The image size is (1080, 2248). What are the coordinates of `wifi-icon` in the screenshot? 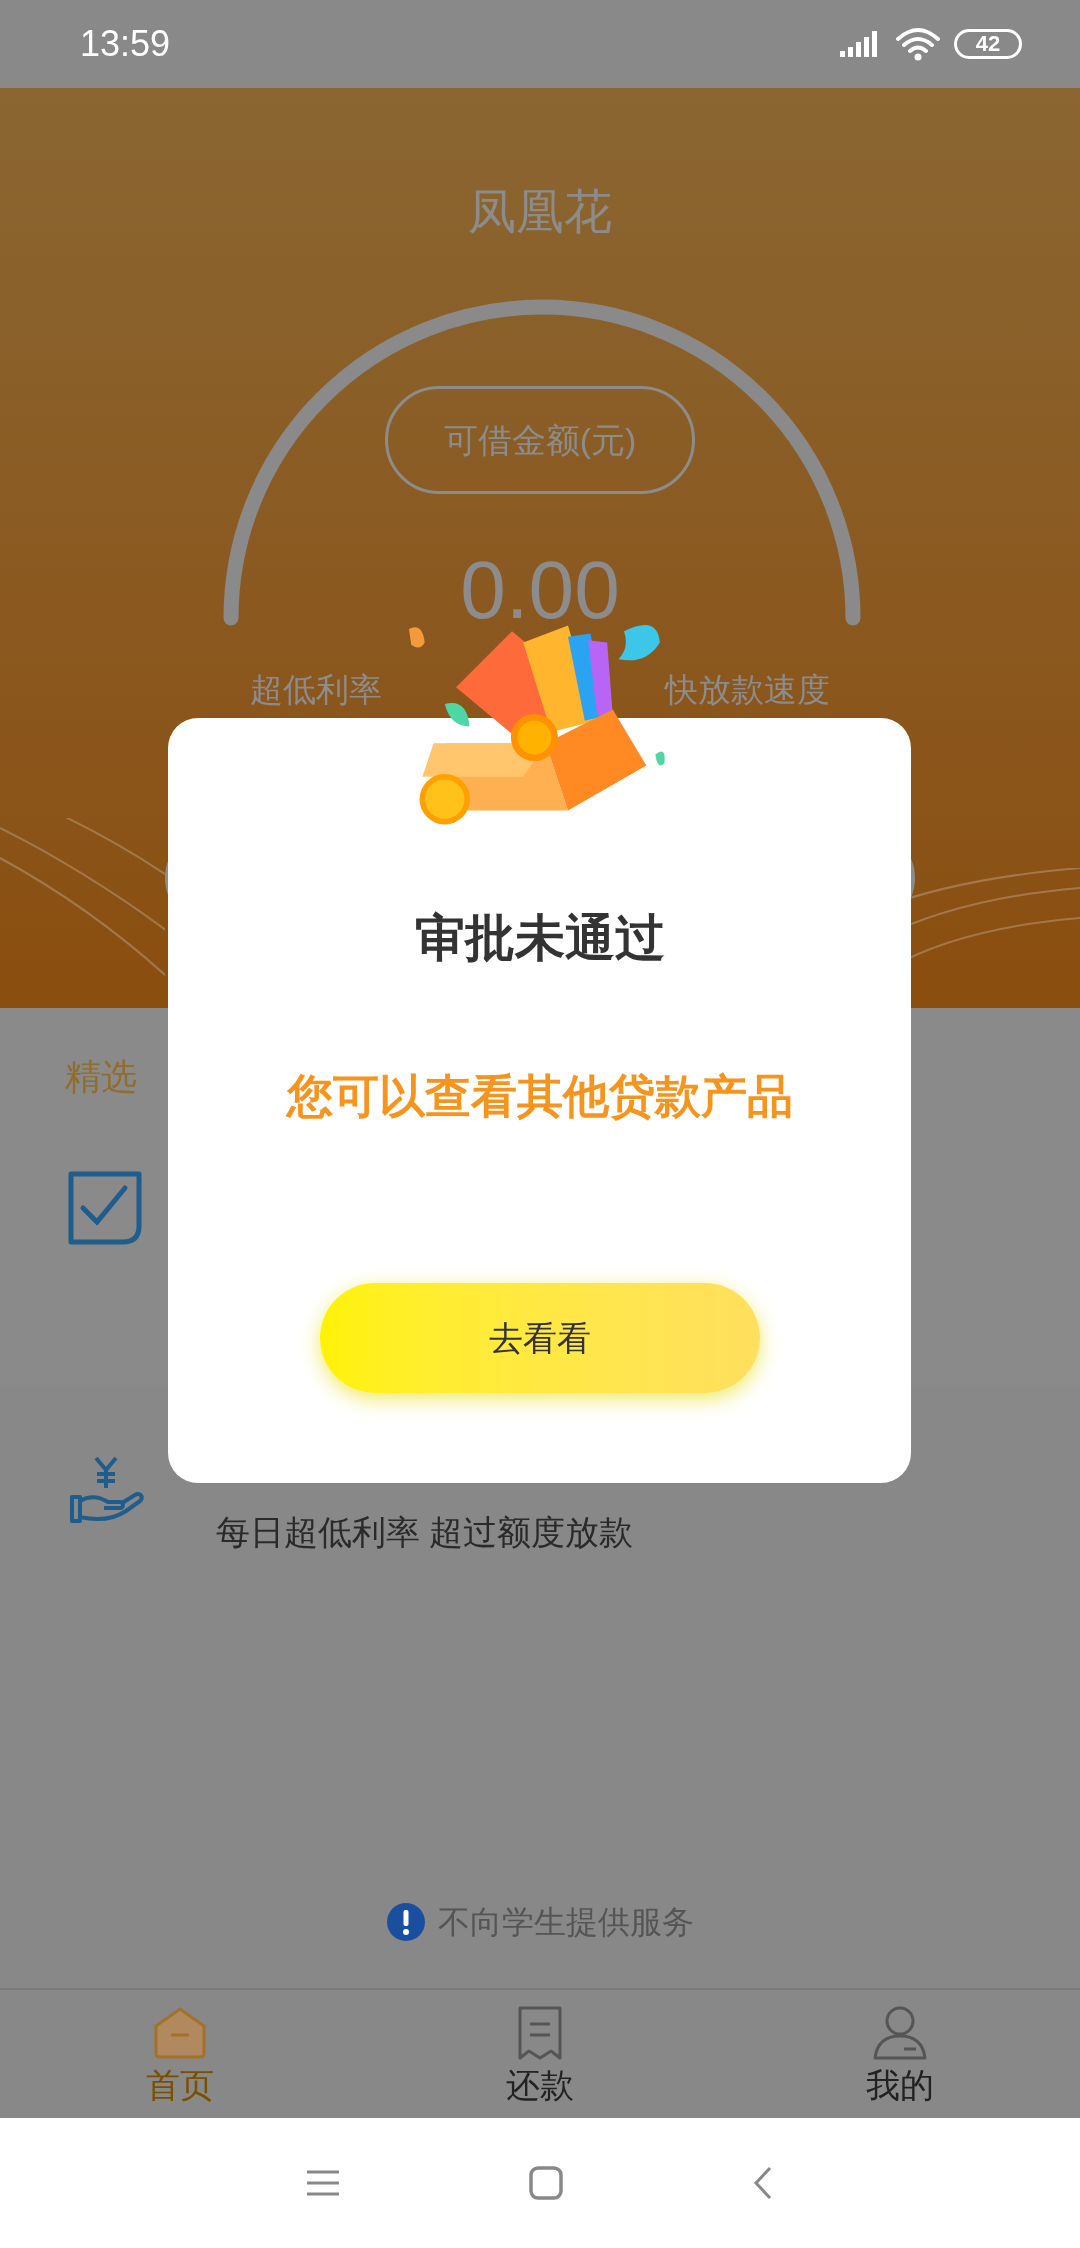 It's located at (918, 44).